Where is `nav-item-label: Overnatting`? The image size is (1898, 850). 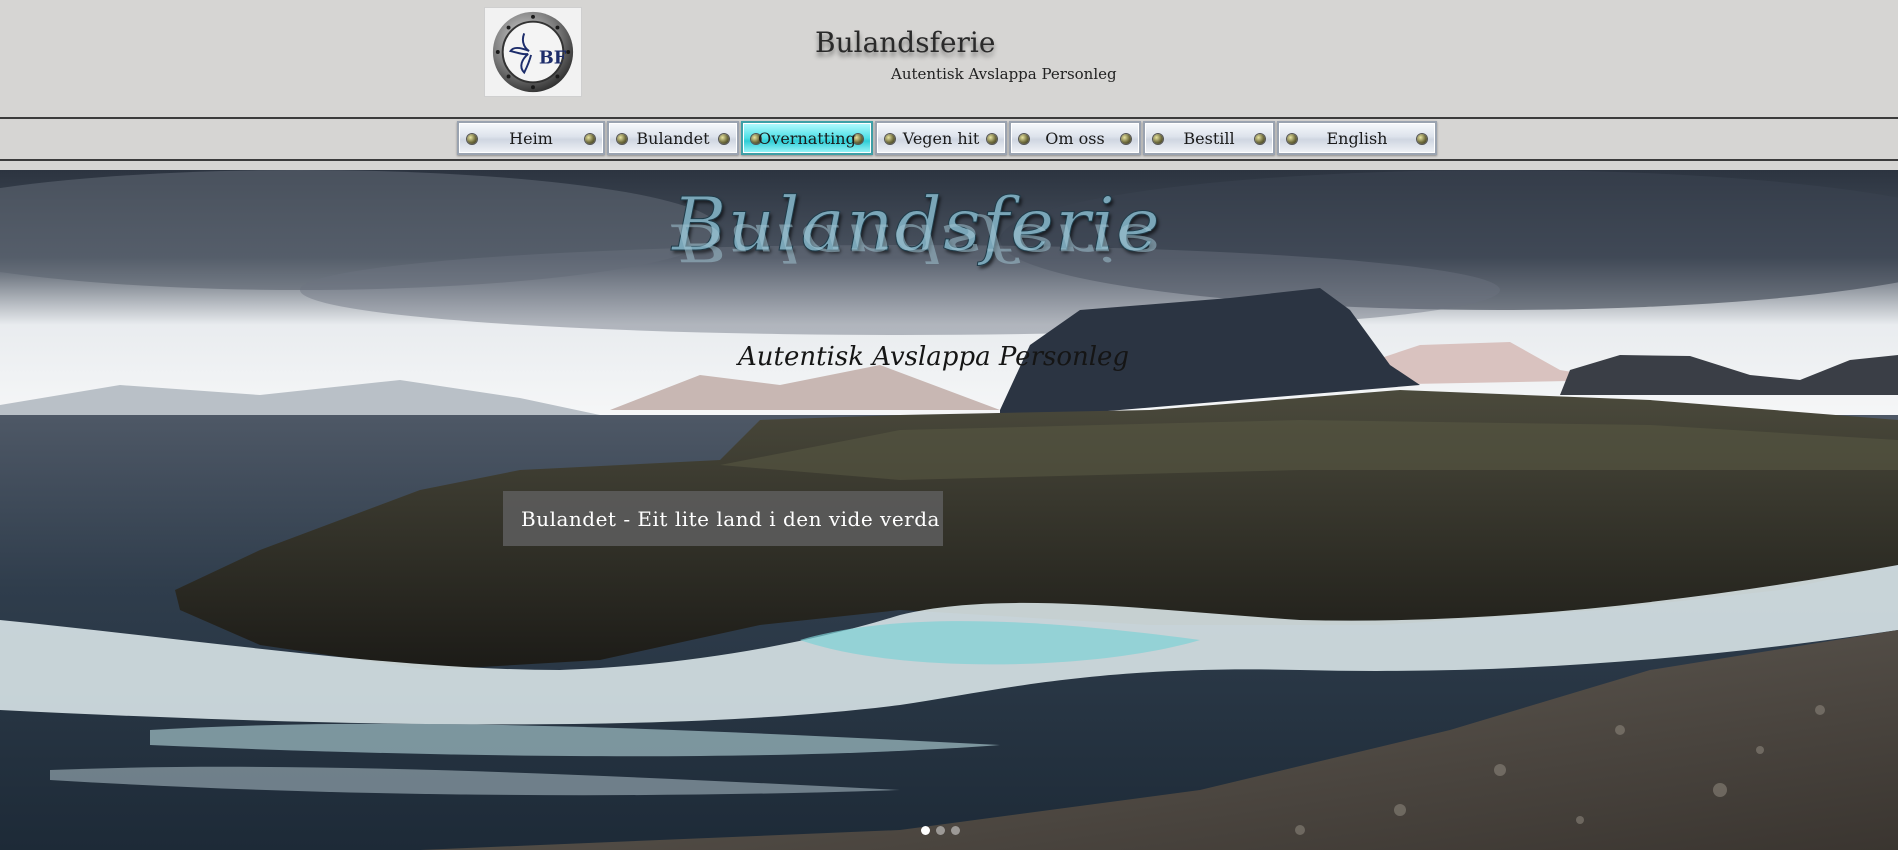
nav-item-label: Overnatting is located at coordinates (807, 138).